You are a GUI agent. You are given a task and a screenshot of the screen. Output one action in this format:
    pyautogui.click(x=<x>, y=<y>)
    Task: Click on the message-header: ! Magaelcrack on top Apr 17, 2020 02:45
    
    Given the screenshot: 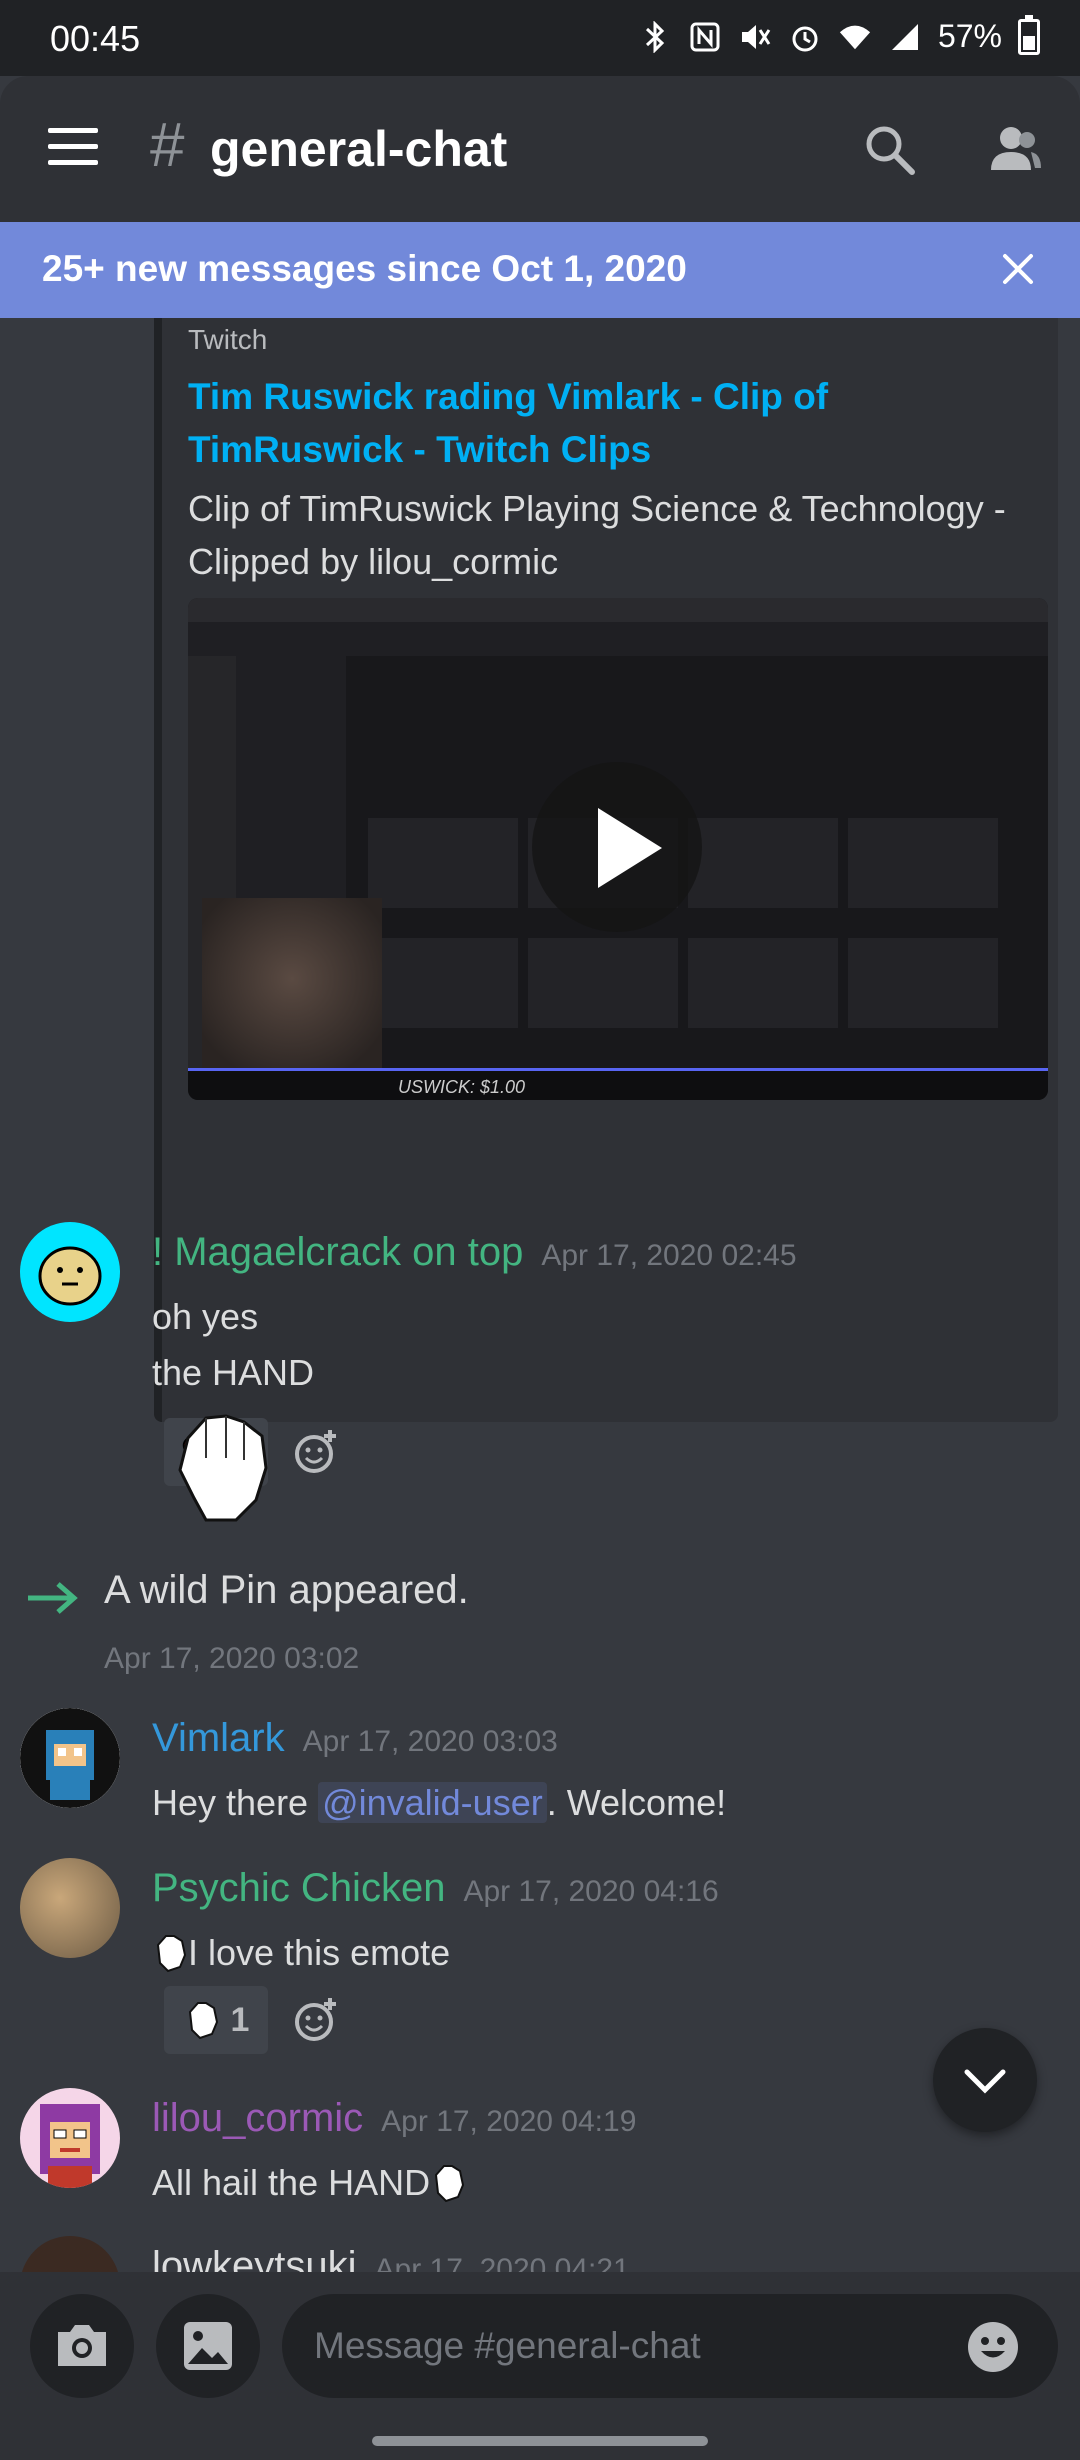 What is the action you would take?
    pyautogui.click(x=474, y=1252)
    